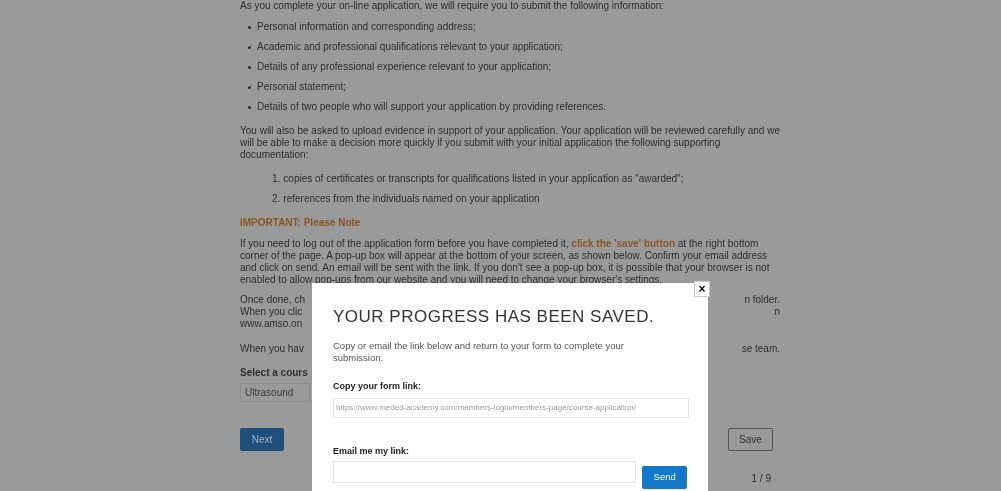  I want to click on close-button: ×, so click(702, 289).